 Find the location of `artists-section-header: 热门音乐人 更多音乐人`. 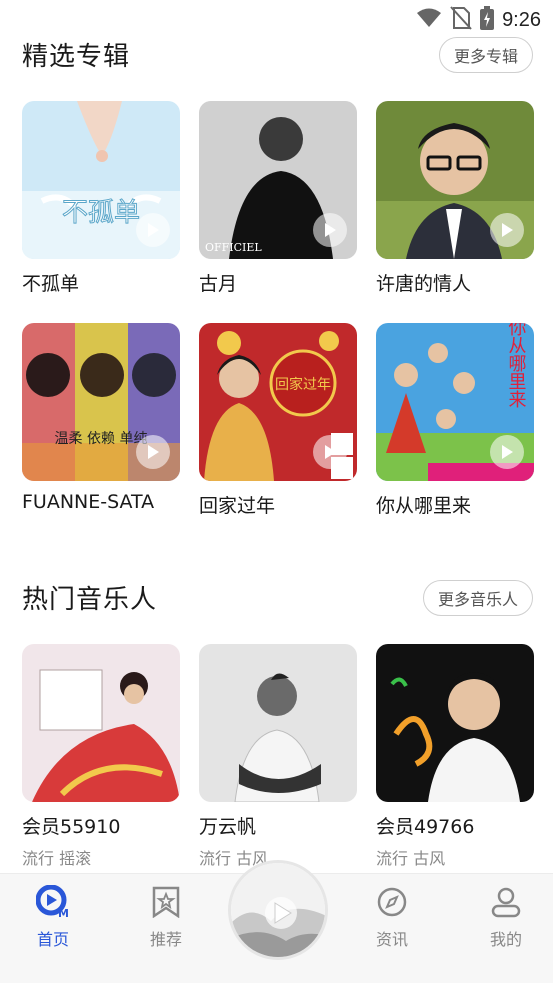

artists-section-header: 热门音乐人 更多音乐人 is located at coordinates (277, 597).